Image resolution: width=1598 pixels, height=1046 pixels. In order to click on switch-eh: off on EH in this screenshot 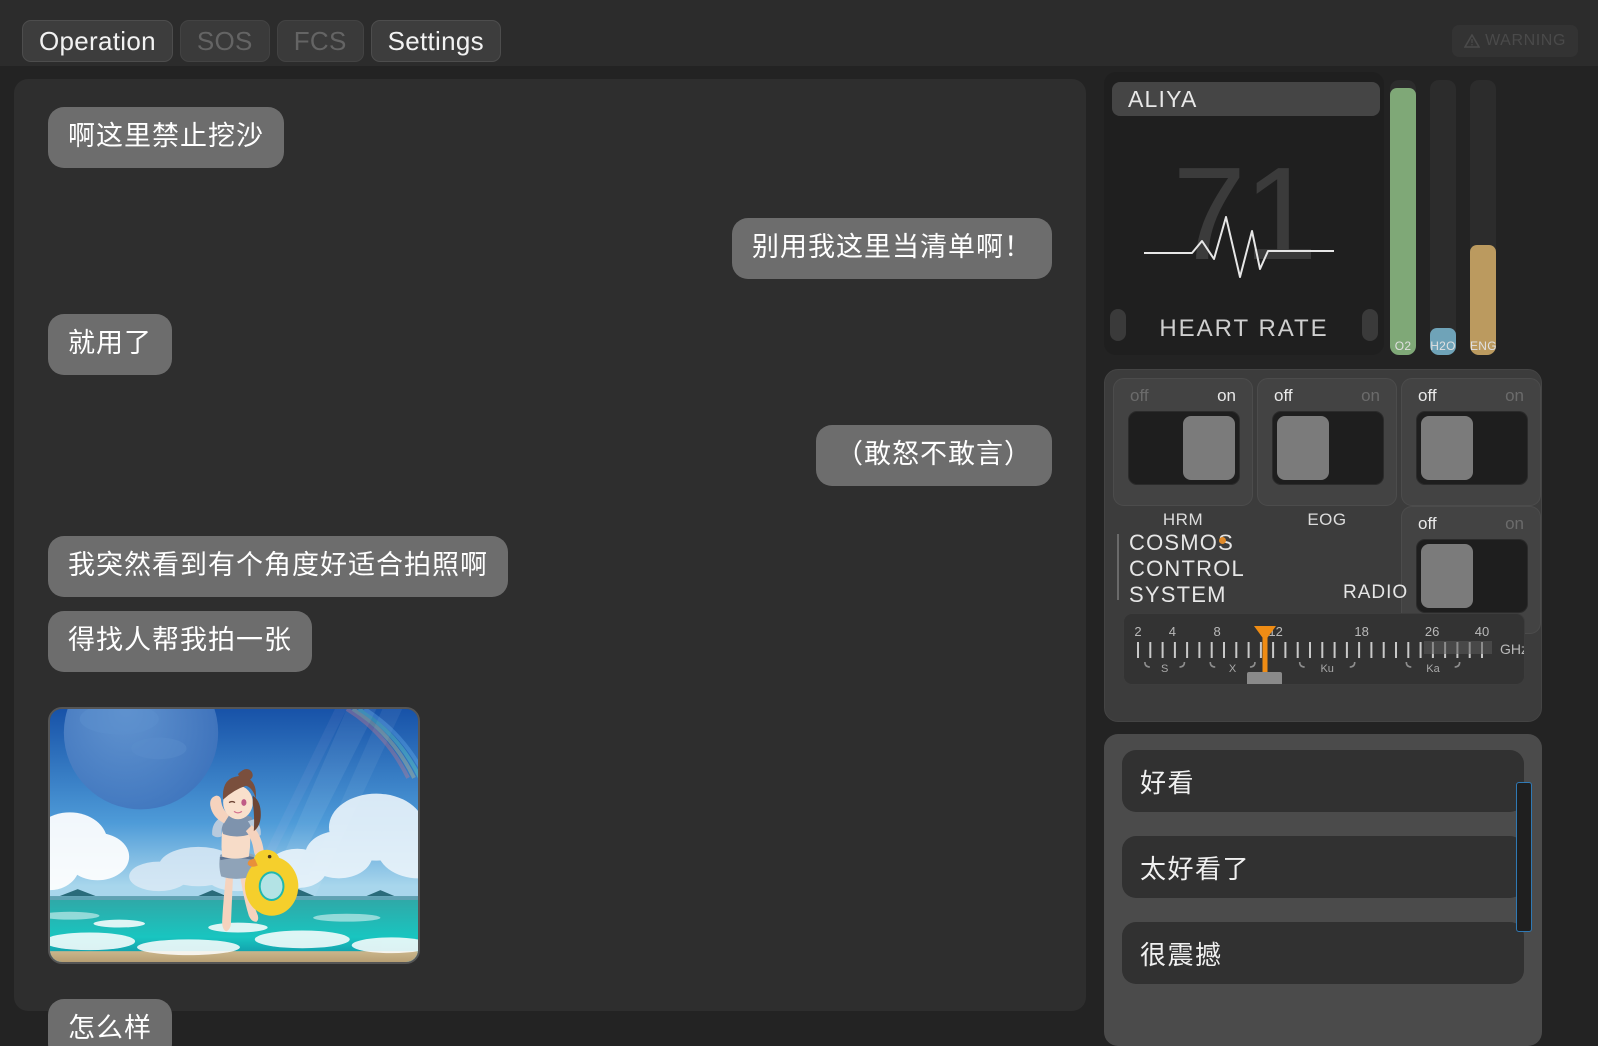, I will do `click(1471, 453)`.